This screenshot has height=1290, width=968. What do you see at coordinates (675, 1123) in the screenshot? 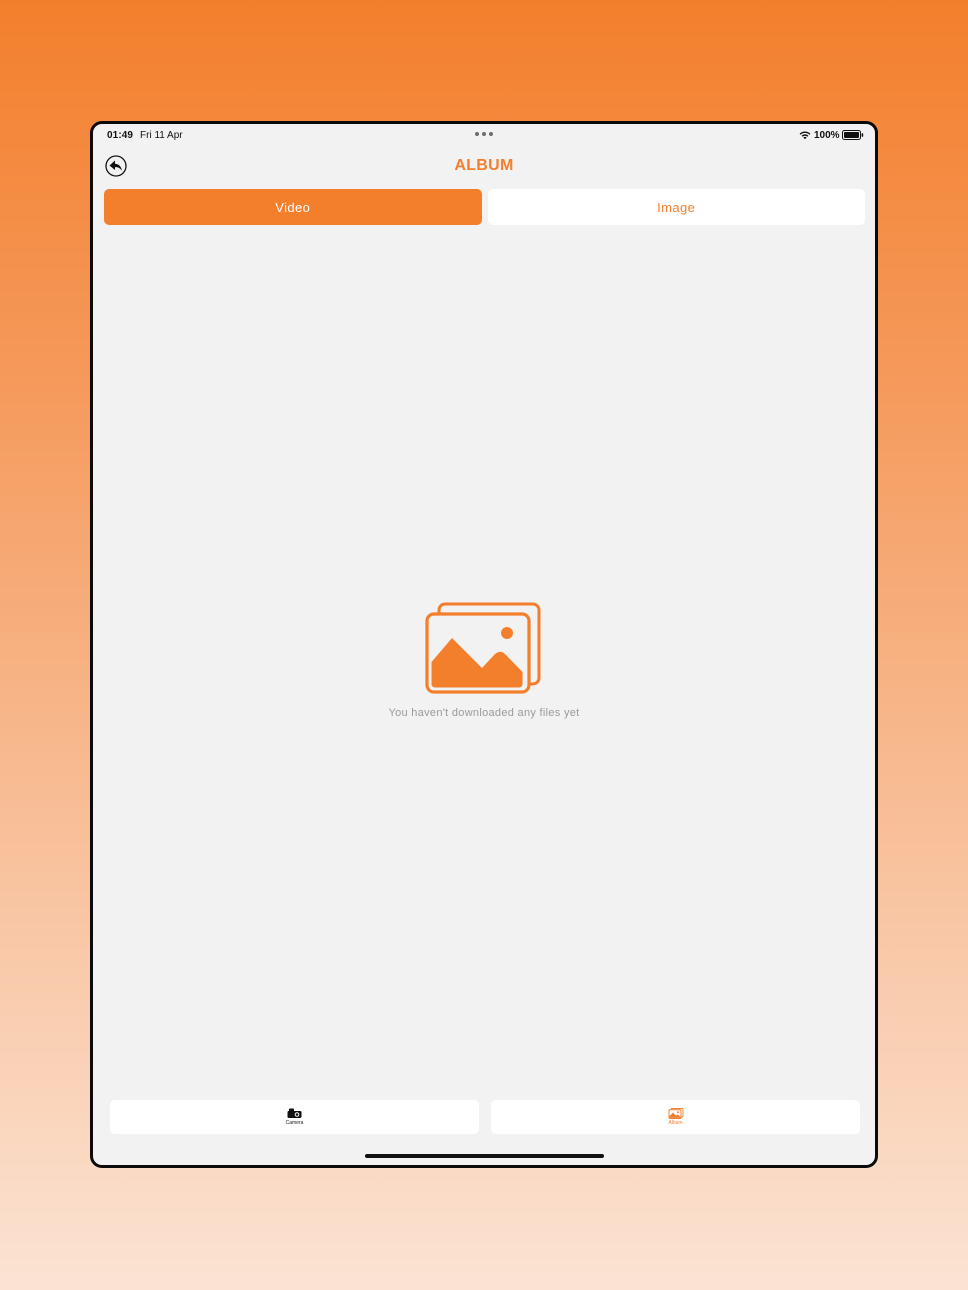
I see `tab-bar-label-album: Album` at bounding box center [675, 1123].